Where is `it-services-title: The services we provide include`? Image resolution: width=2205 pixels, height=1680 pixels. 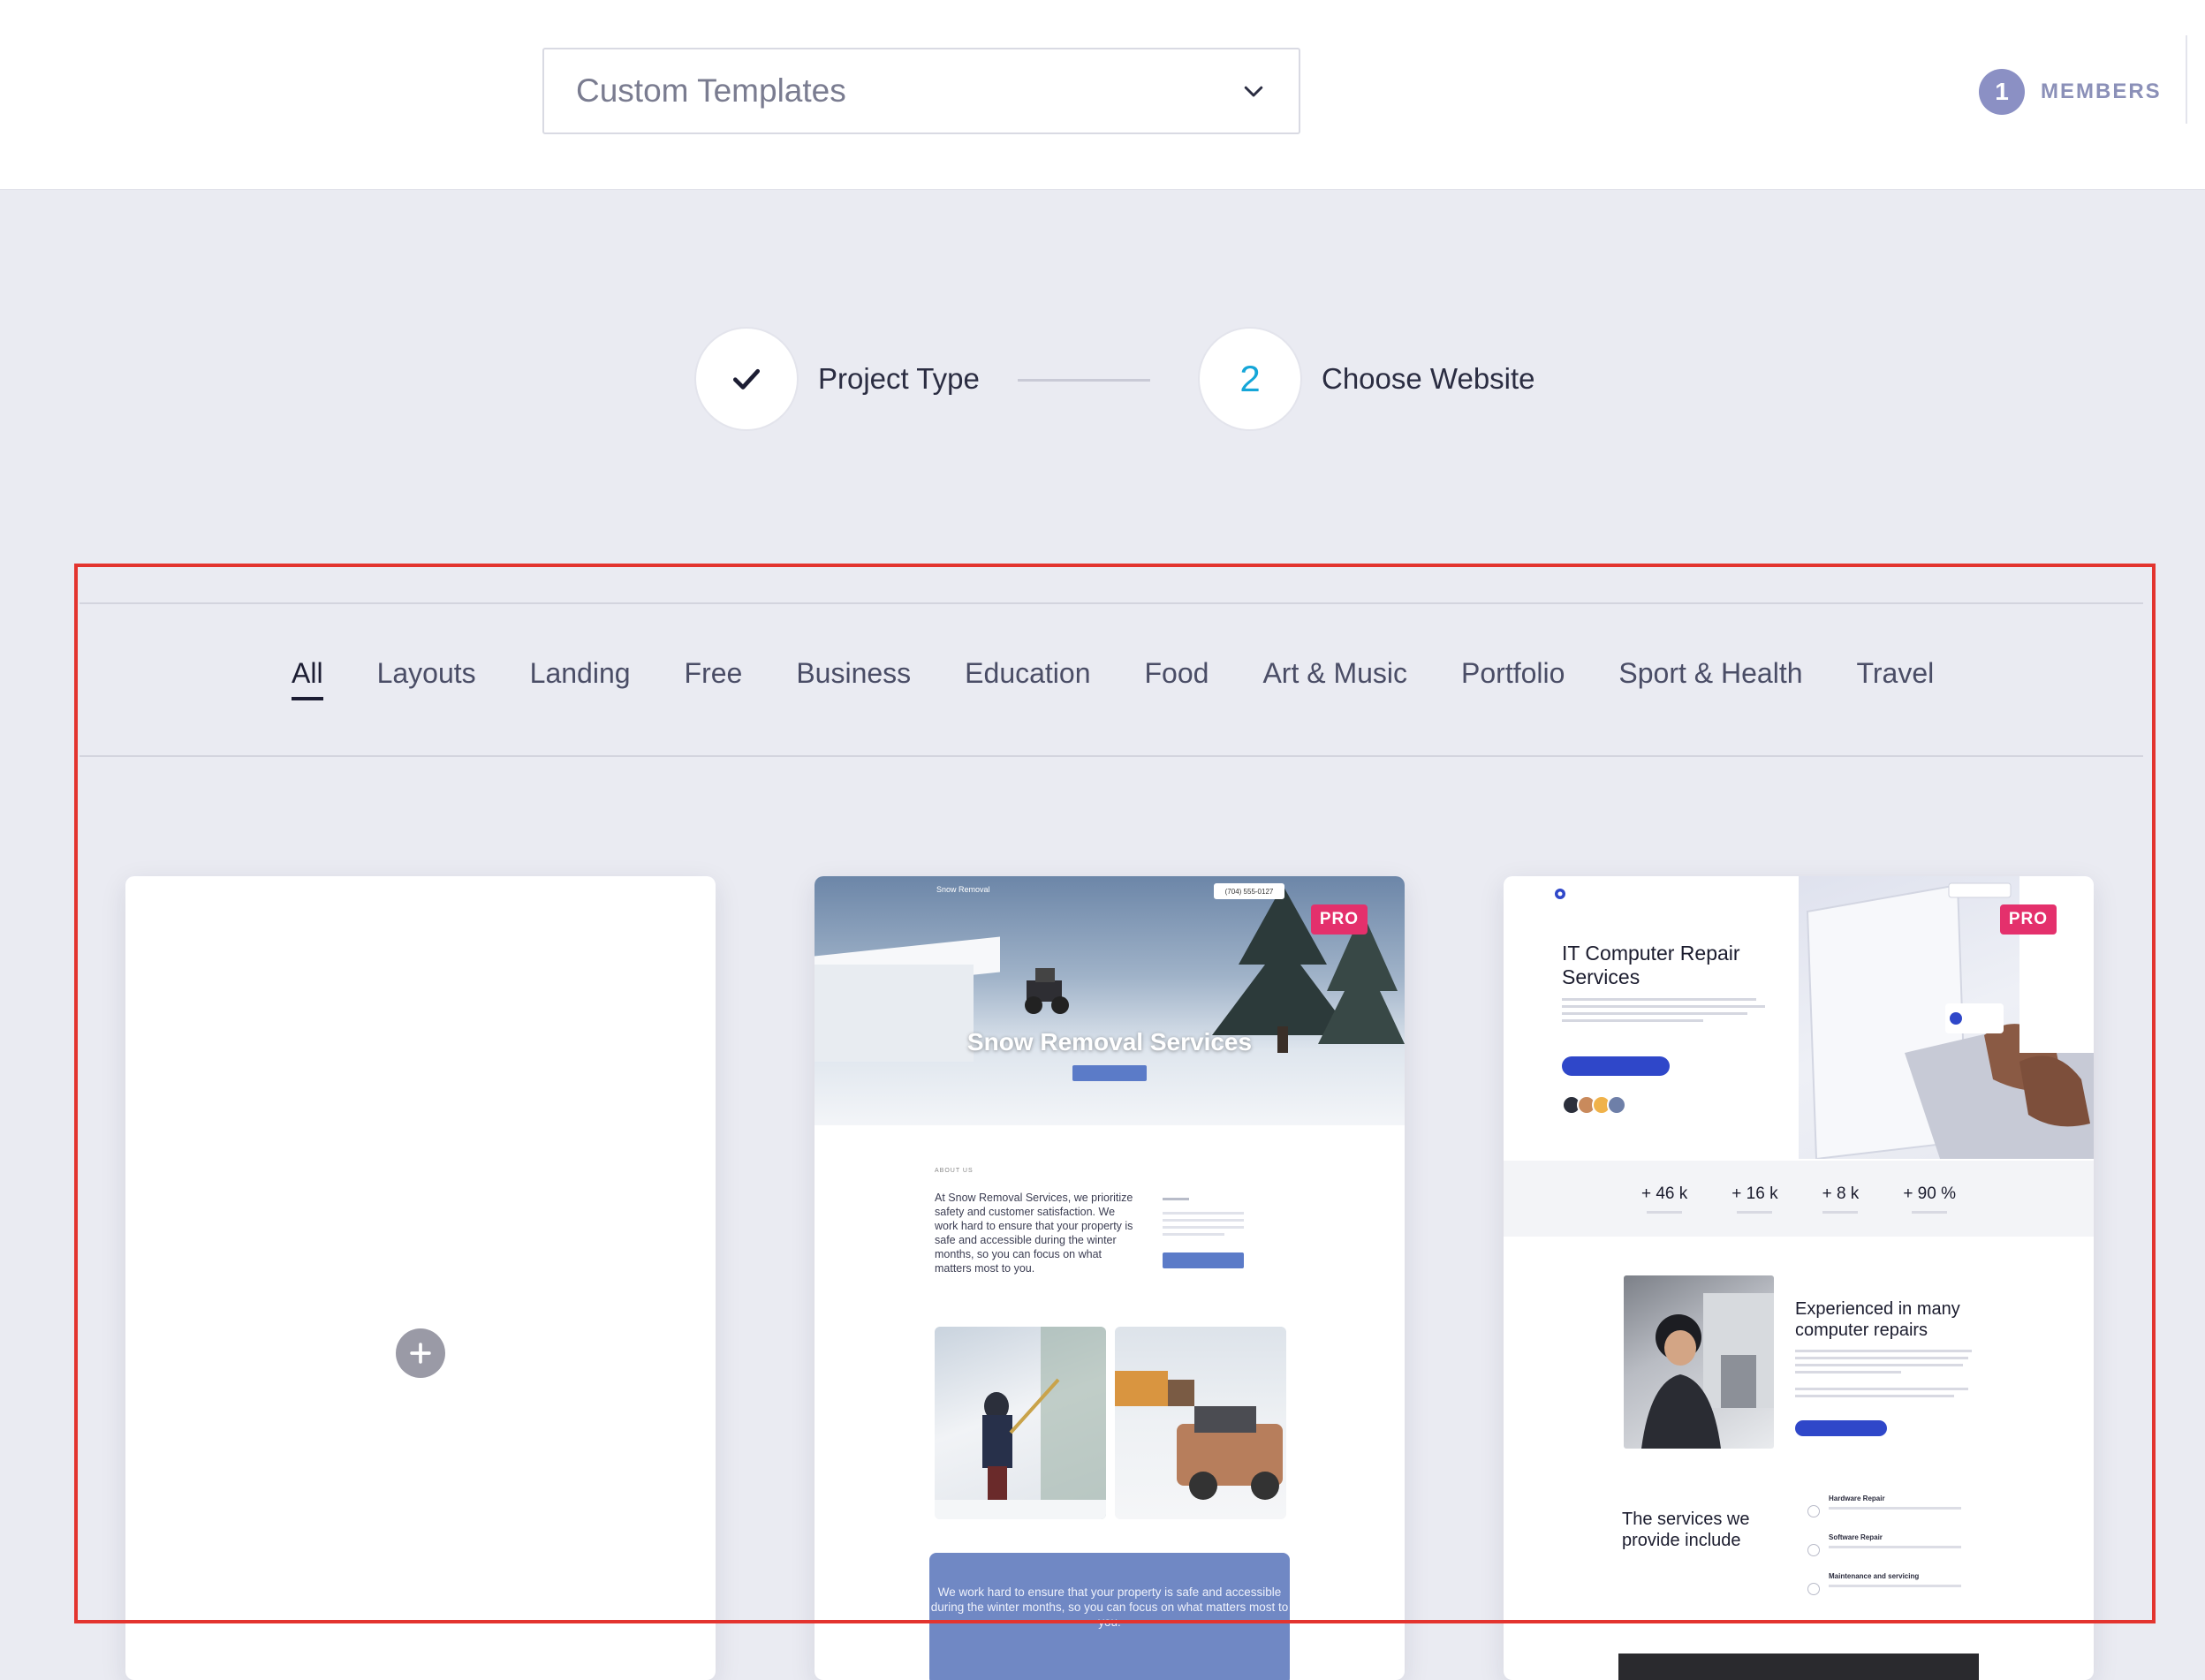
it-services-title: The services we provide include is located at coordinates (1686, 1530).